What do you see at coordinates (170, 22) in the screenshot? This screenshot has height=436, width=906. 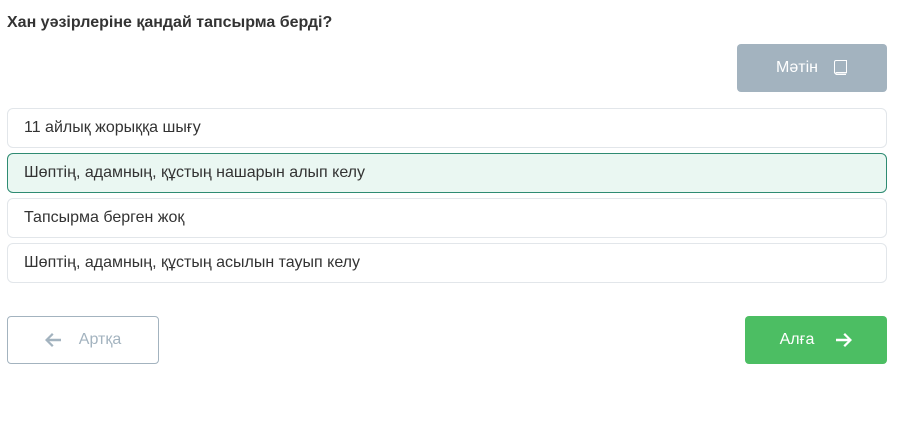 I see `question-title: Хан уәзірлеріне қандай тапсырма берді?` at bounding box center [170, 22].